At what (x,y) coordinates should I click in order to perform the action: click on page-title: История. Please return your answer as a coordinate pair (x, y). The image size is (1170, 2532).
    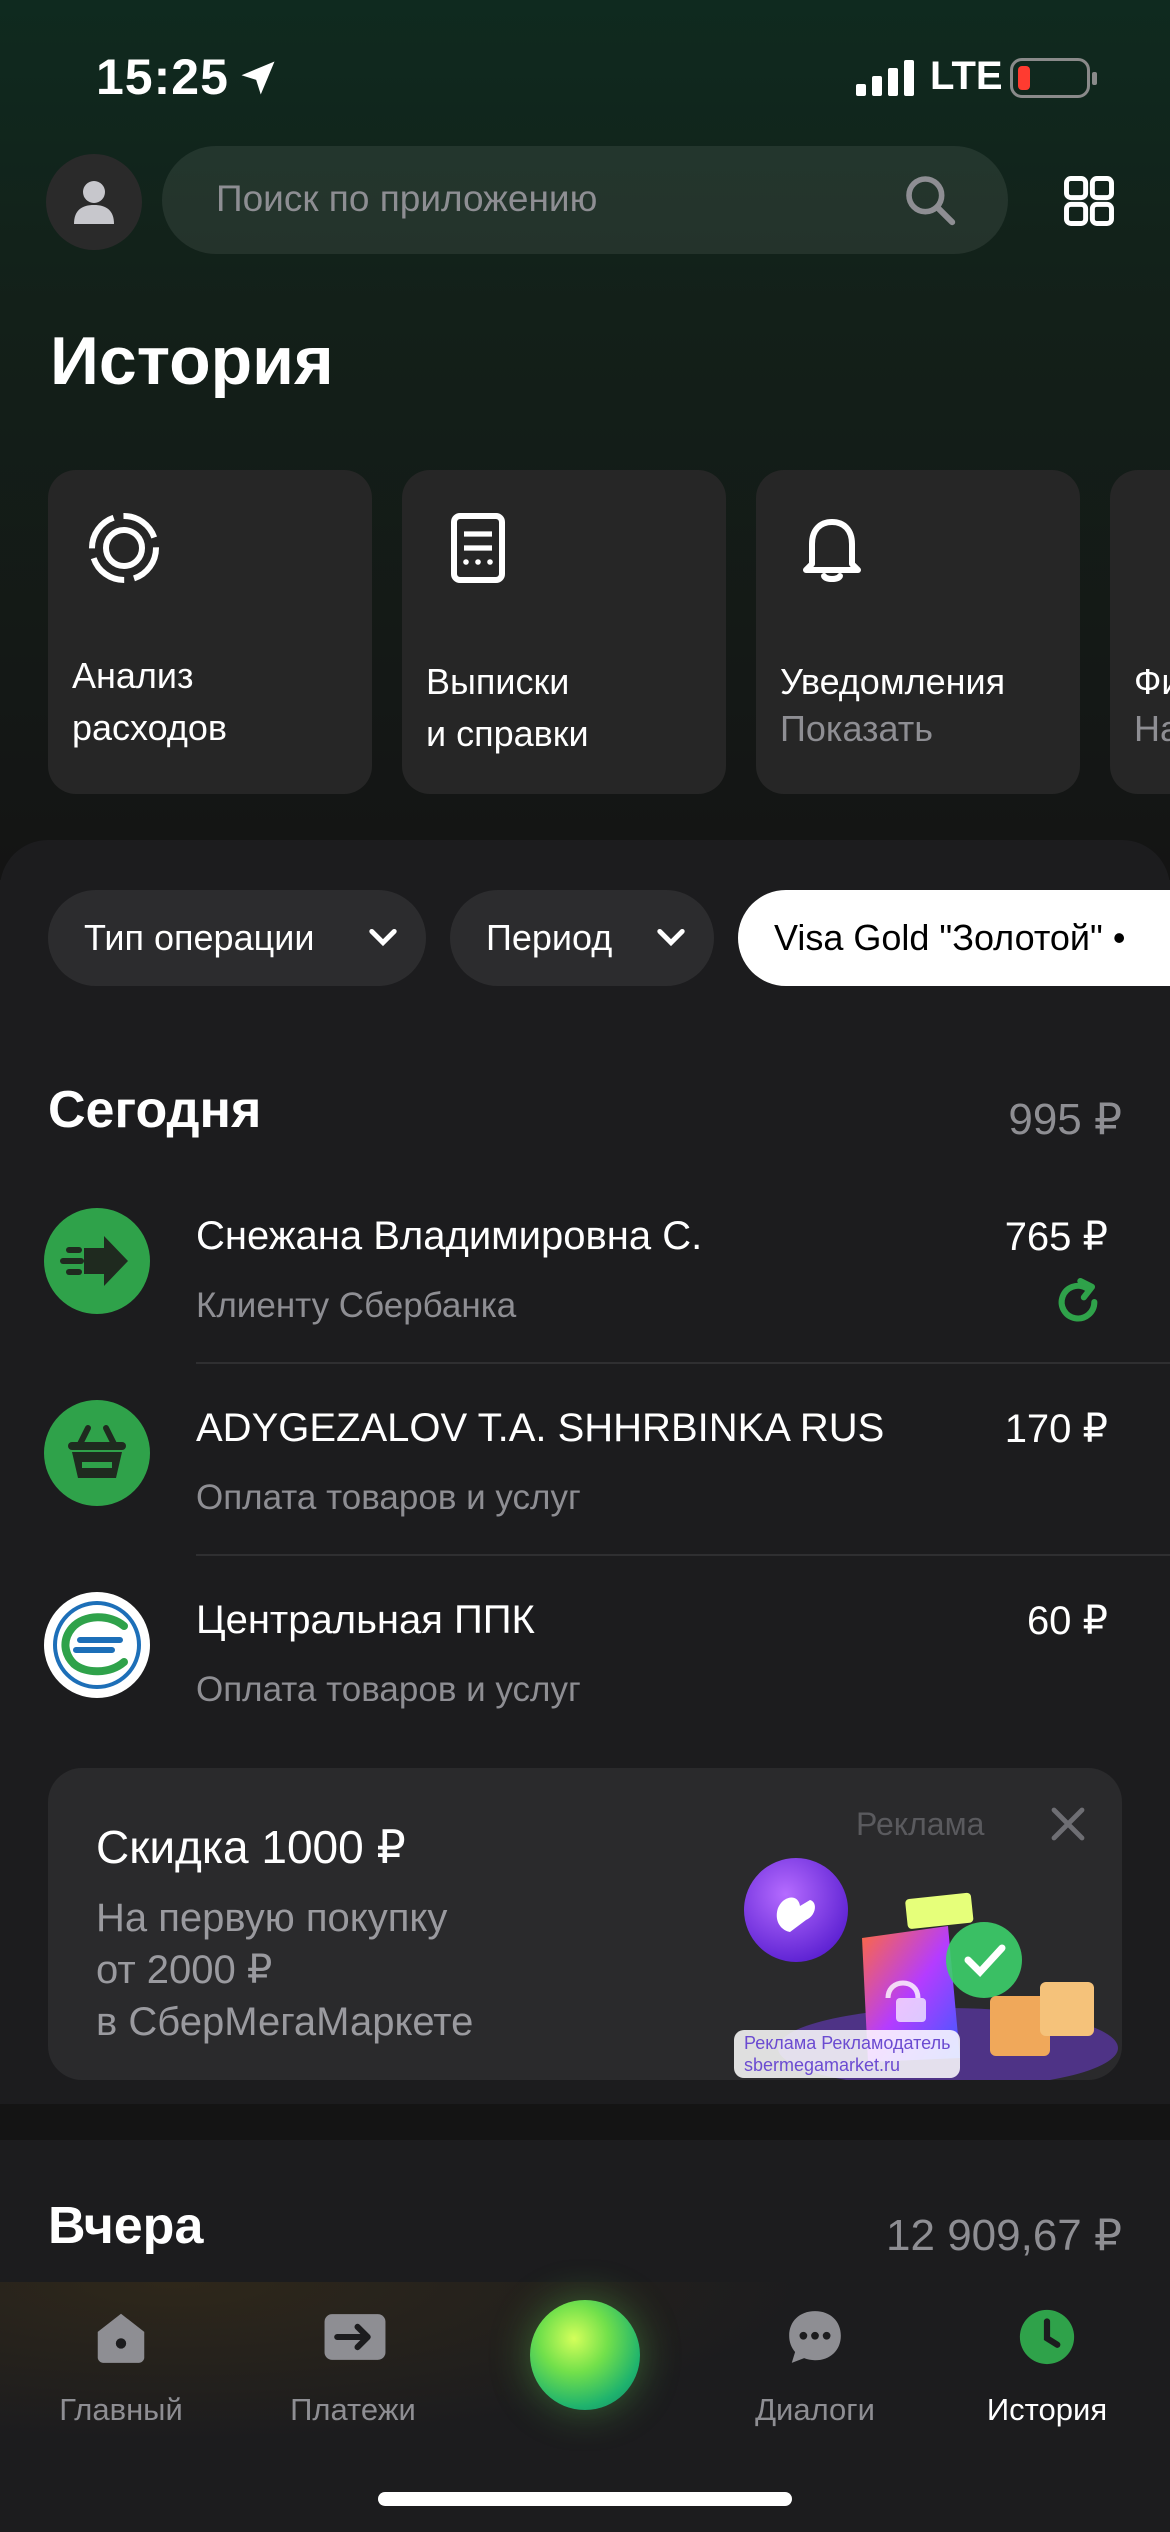
    Looking at the image, I should click on (192, 361).